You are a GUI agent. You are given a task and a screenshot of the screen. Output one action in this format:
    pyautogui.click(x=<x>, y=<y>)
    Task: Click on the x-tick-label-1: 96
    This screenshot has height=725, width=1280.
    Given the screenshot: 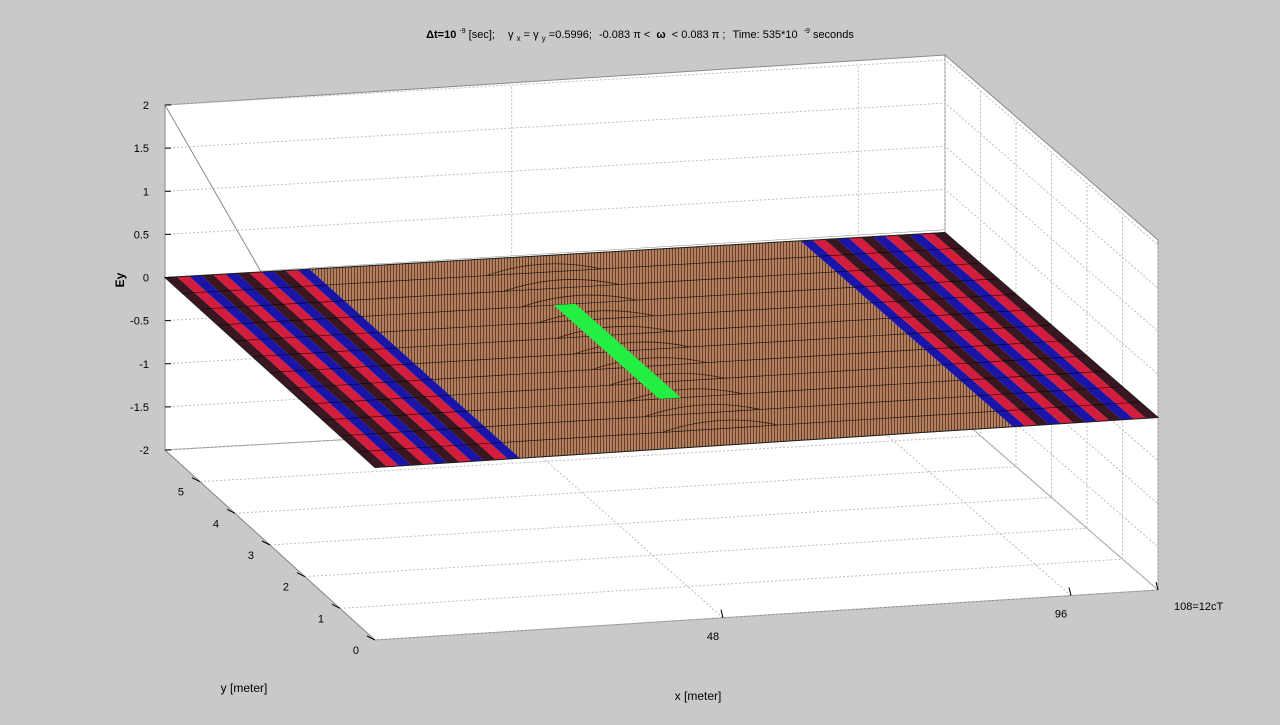 What is the action you would take?
    pyautogui.click(x=1061, y=615)
    